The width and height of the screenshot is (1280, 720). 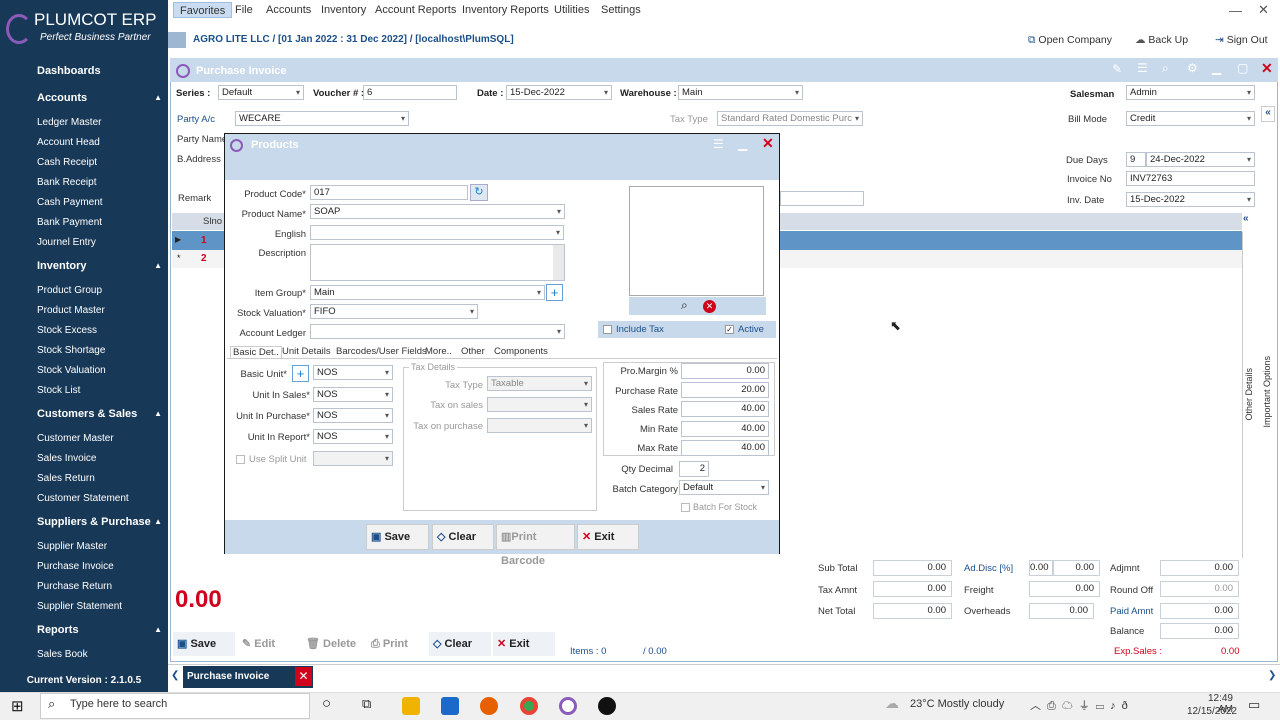 I want to click on sign-out-button: ⇥ Sign Out, so click(x=1241, y=40).